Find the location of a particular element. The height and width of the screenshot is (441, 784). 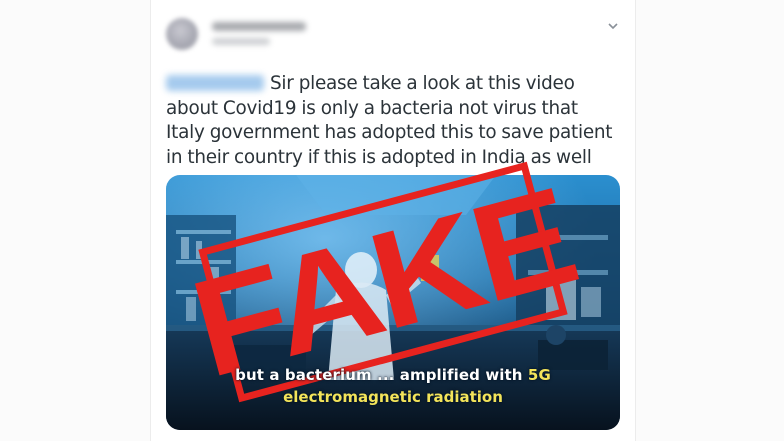

avatar is located at coordinates (182, 34).